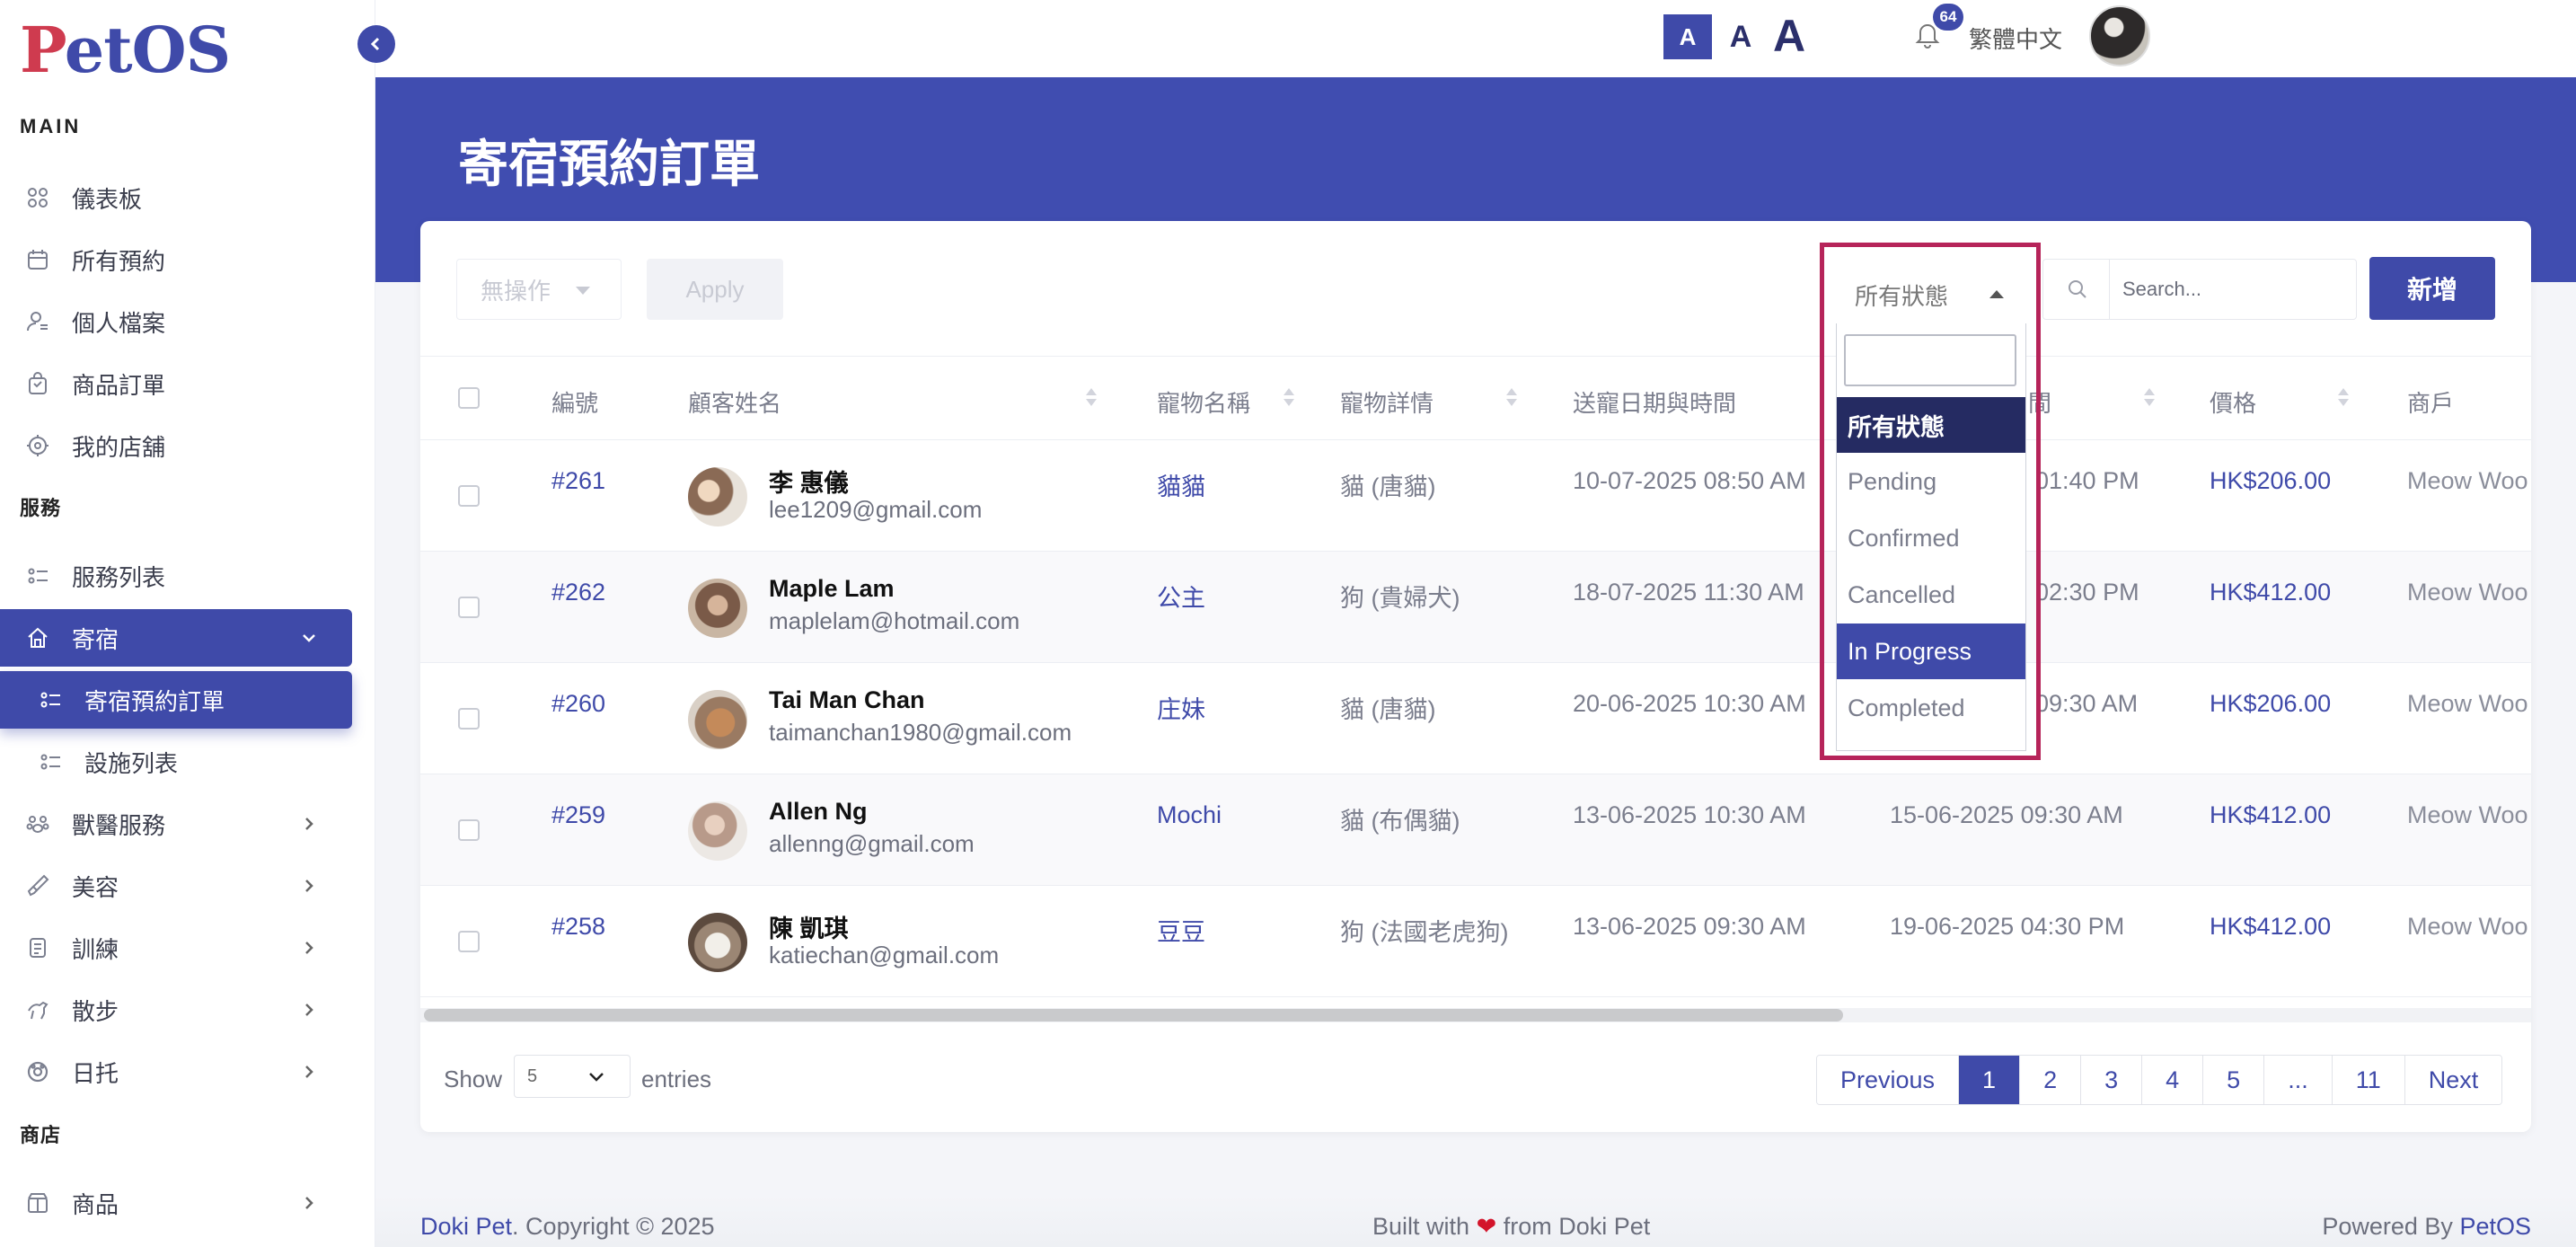  Describe the element at coordinates (176, 1010) in the screenshot. I see `sidebar-item-walking: 散步` at that location.